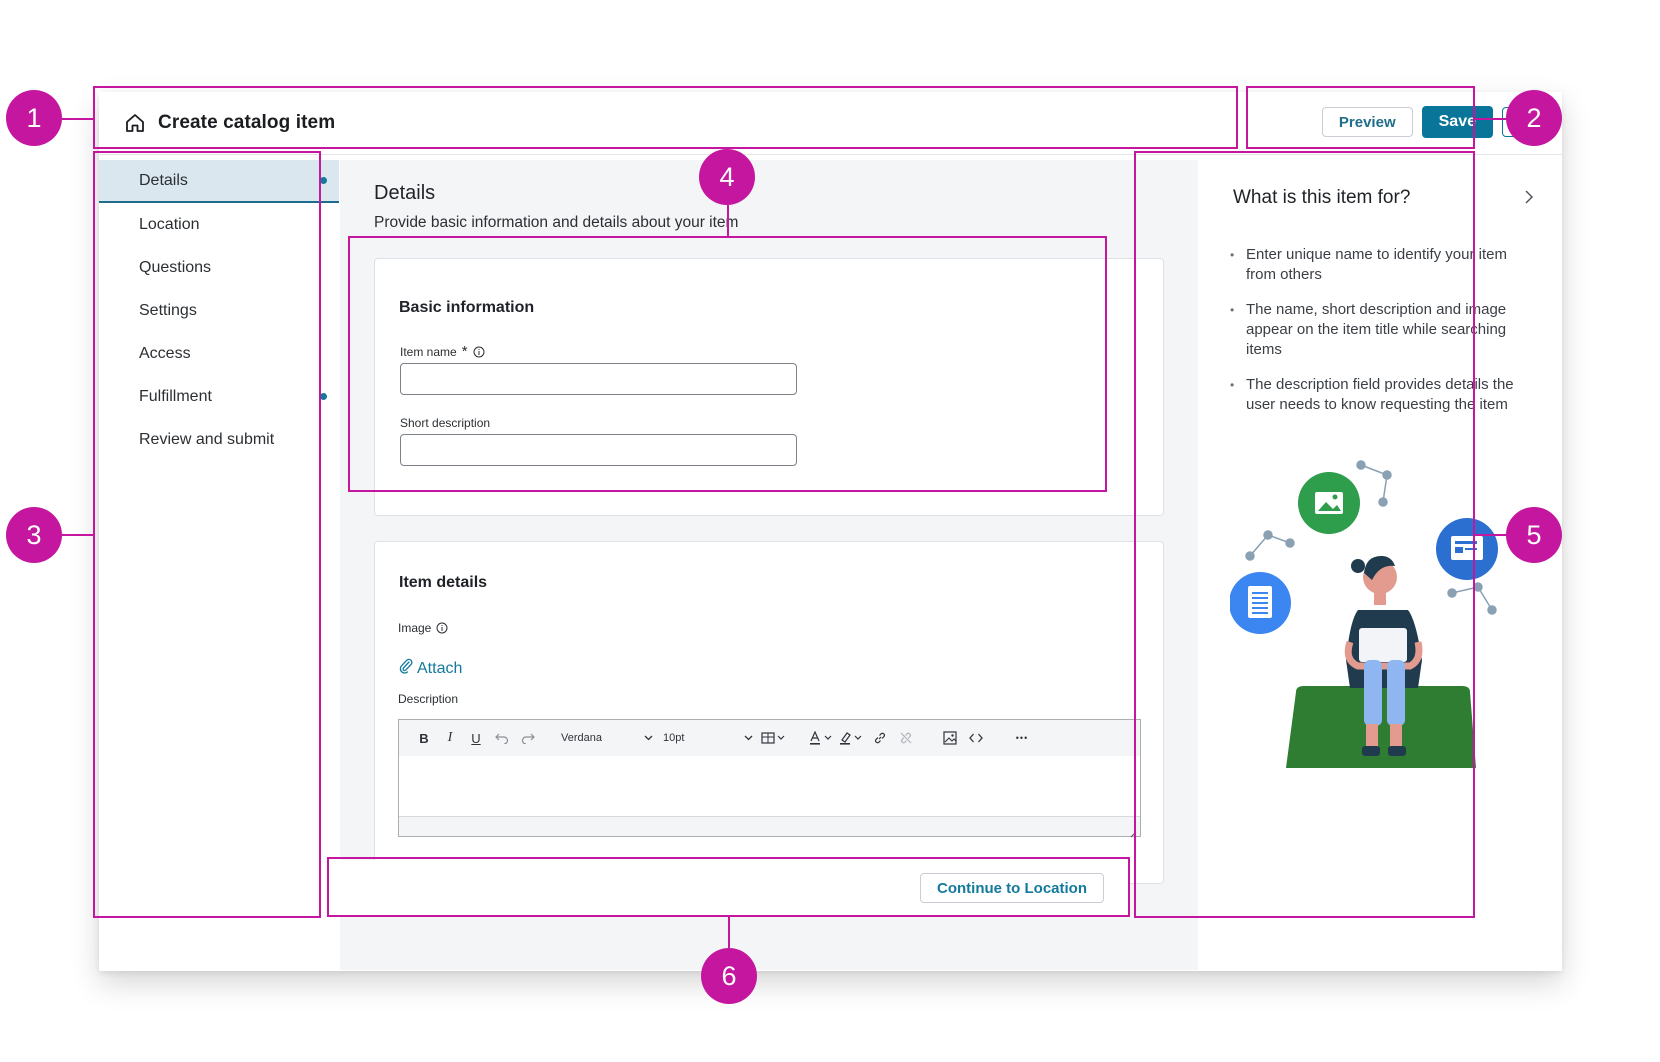  Describe the element at coordinates (428, 352) in the screenshot. I see `field-label-text: Item name` at that location.